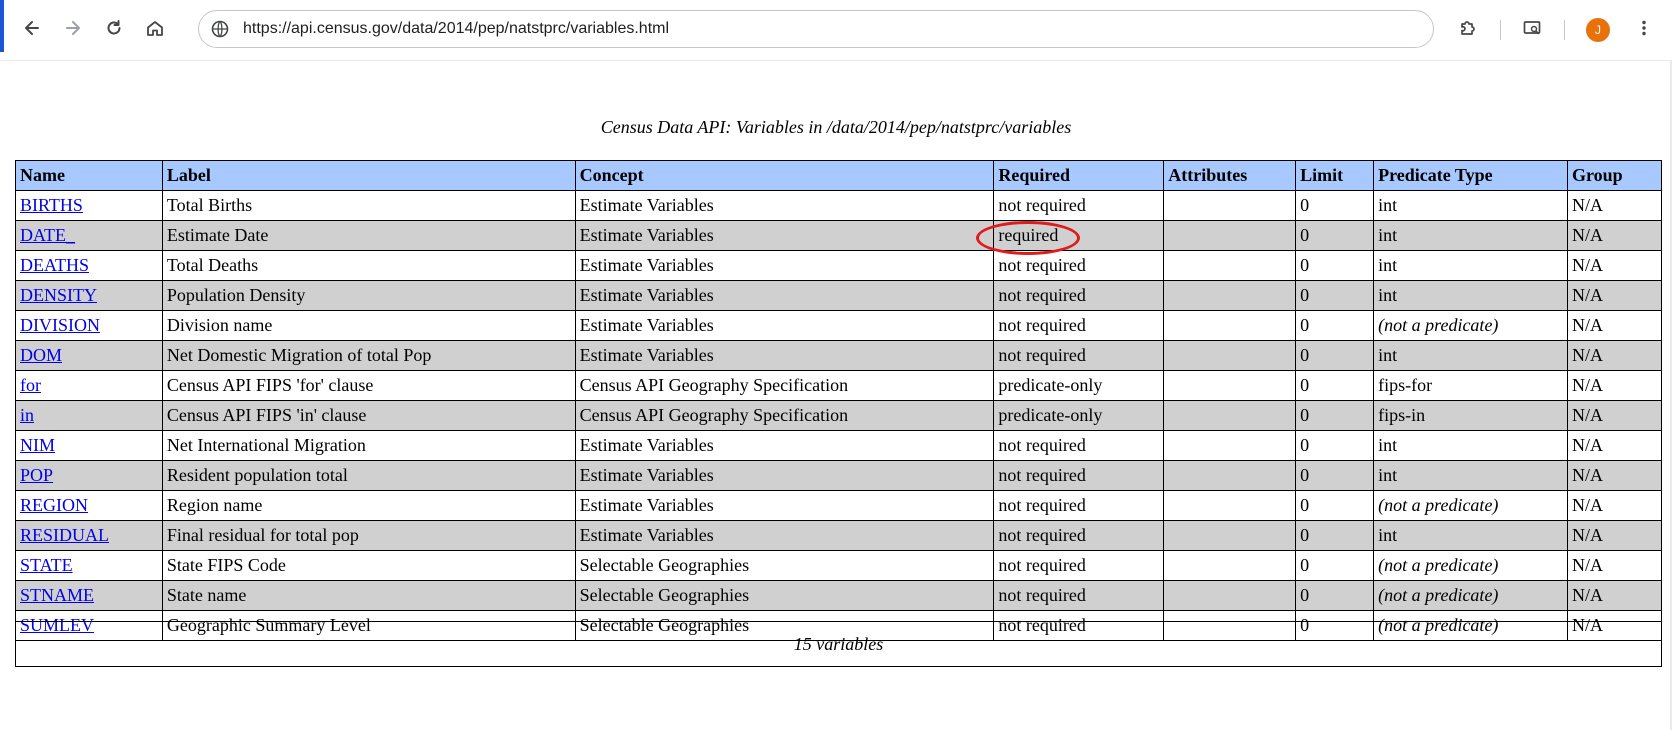 This screenshot has width=1672, height=730. Describe the element at coordinates (32, 30) in the screenshot. I see `back-button` at that location.